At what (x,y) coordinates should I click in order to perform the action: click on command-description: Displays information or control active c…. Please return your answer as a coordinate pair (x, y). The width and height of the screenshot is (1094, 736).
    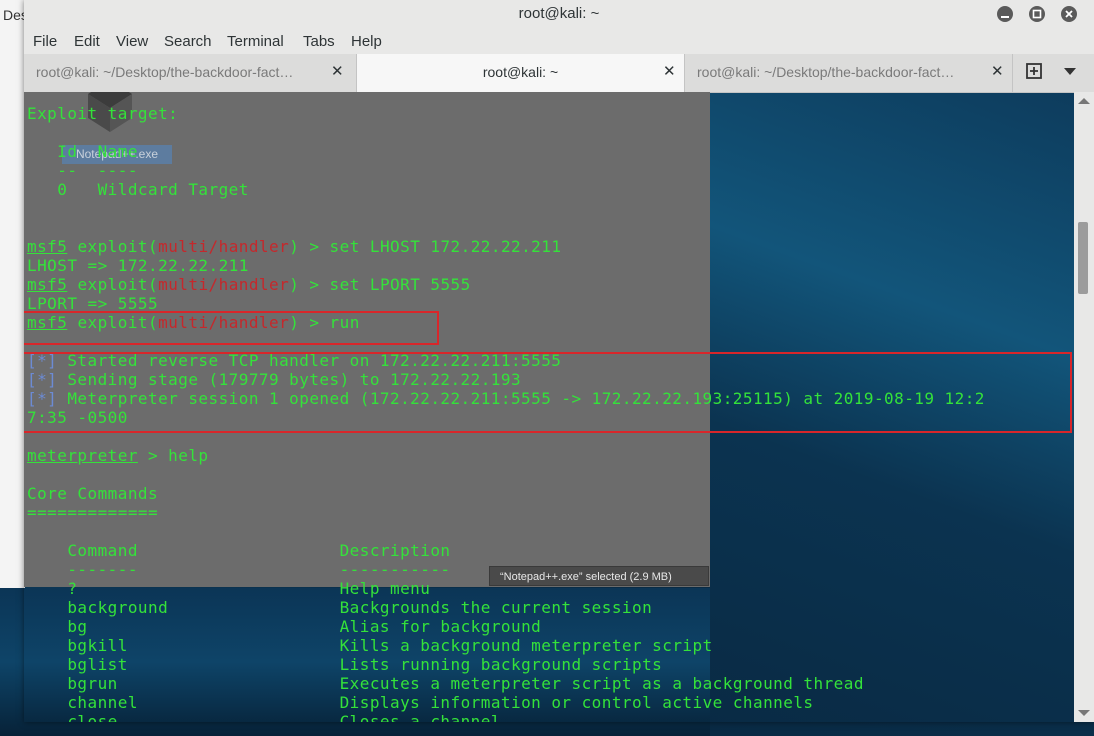
    Looking at the image, I should click on (576, 702).